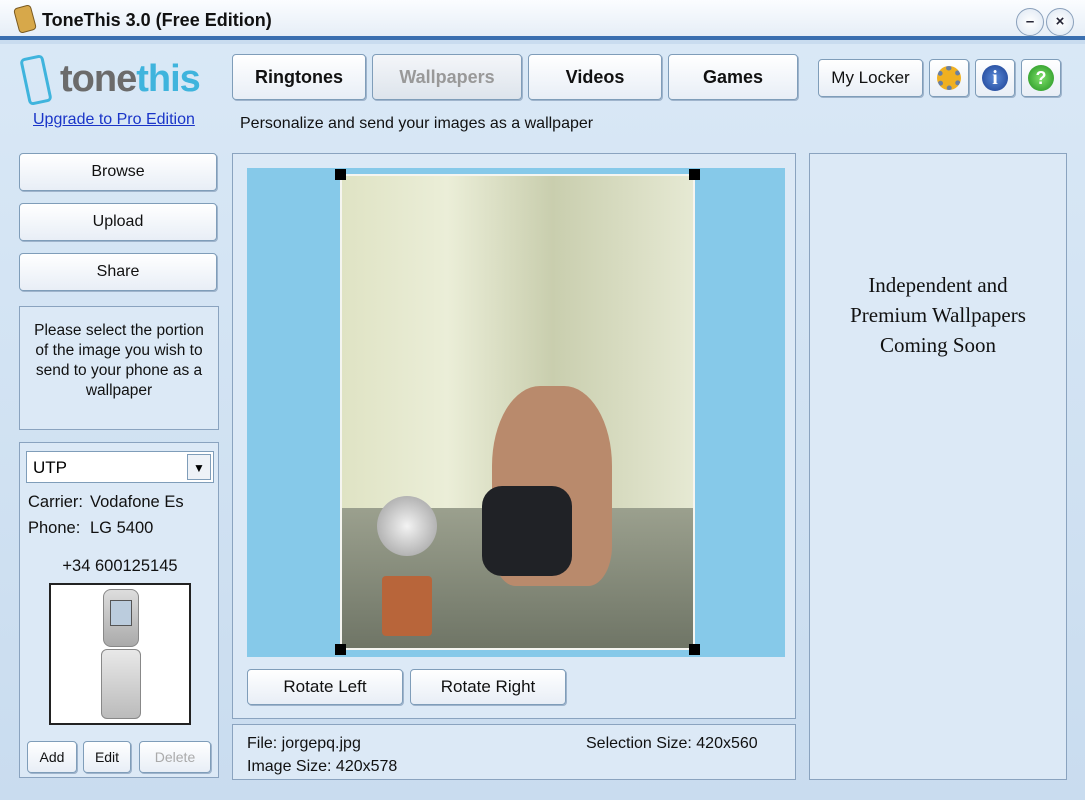  Describe the element at coordinates (25, 19) in the screenshot. I see `app-icon` at that location.